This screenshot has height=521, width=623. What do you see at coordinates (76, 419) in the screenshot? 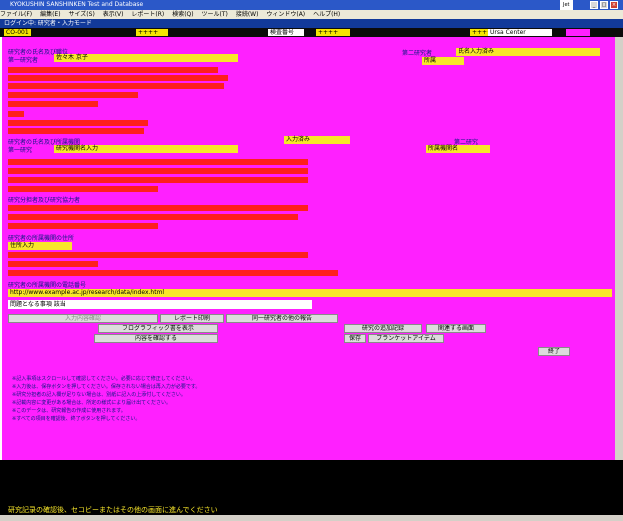
I see `note-line-6: ※すべての項目を確認後、終了ボタンを押してください。` at bounding box center [76, 419].